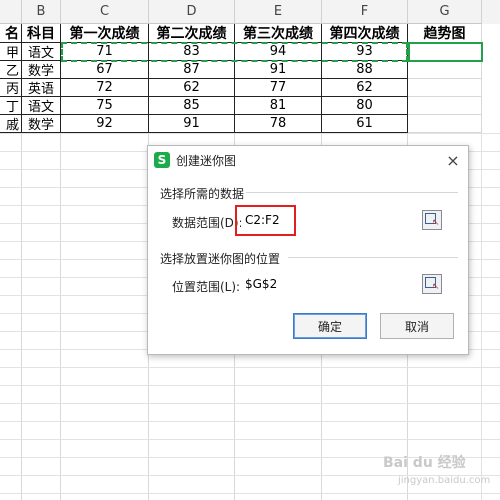 This screenshot has height=500, width=500. What do you see at coordinates (192, 70) in the screenshot?
I see `table-cell: 87` at bounding box center [192, 70].